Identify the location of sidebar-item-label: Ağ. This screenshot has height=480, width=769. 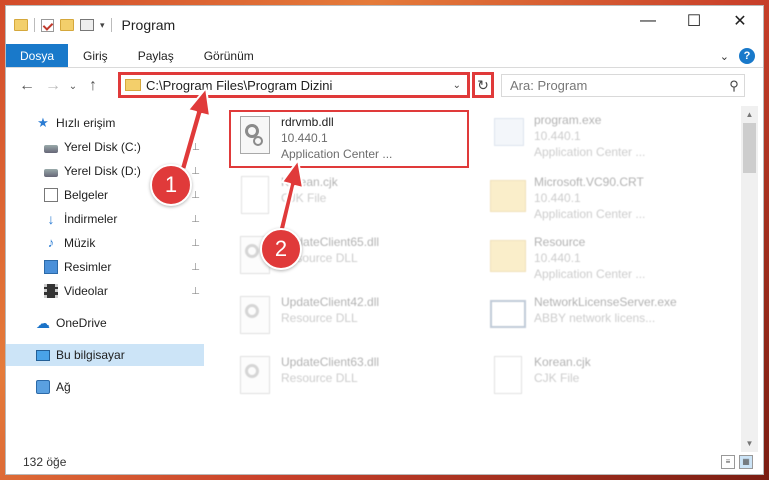
(63, 387).